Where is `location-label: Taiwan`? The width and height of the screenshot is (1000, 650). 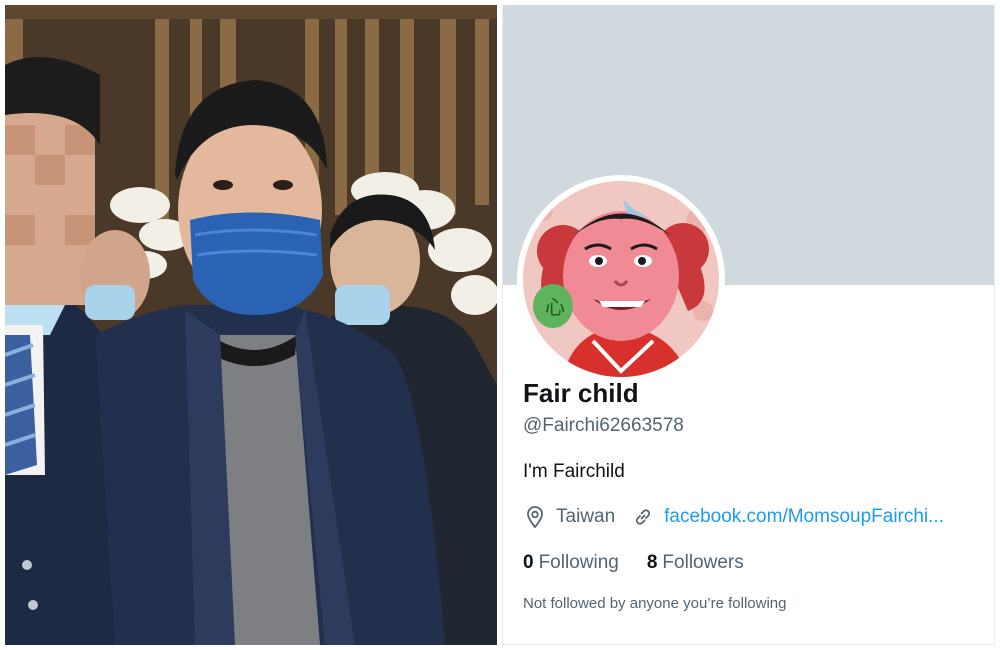
location-label: Taiwan is located at coordinates (586, 516).